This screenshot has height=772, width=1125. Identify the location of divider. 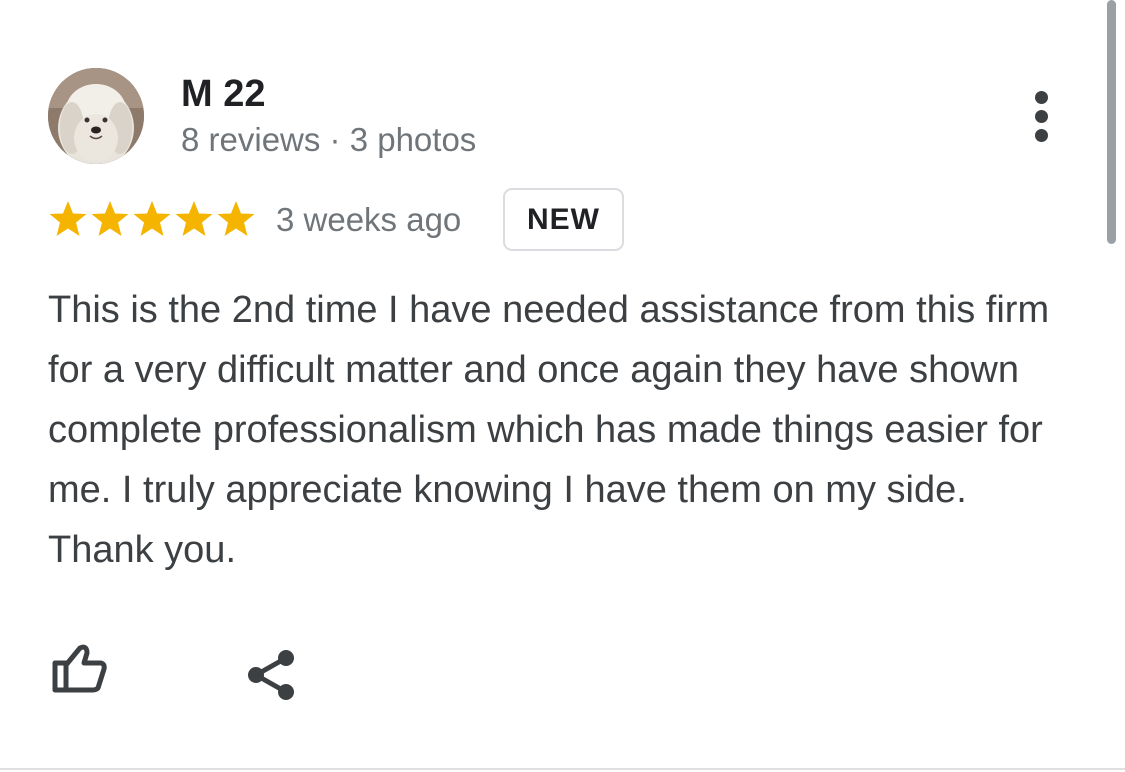
(562, 769).